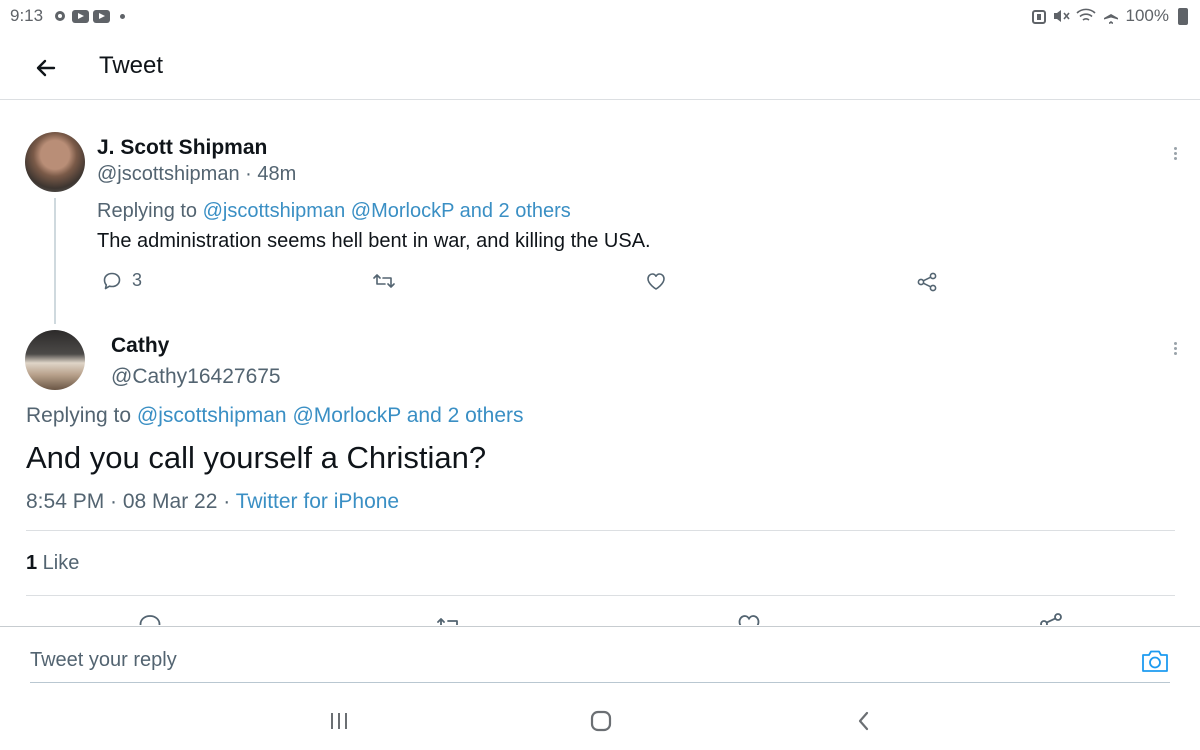 The width and height of the screenshot is (1200, 750). What do you see at coordinates (600, 70) in the screenshot?
I see `app-header: Tweet` at bounding box center [600, 70].